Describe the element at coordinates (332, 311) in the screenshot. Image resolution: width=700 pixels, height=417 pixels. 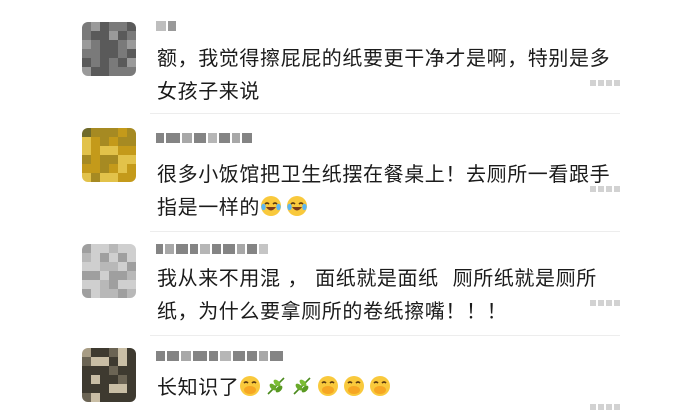
I see `comment-text-line: 纸，为什么要拿厕所的卷纸擦嘴！！！` at that location.